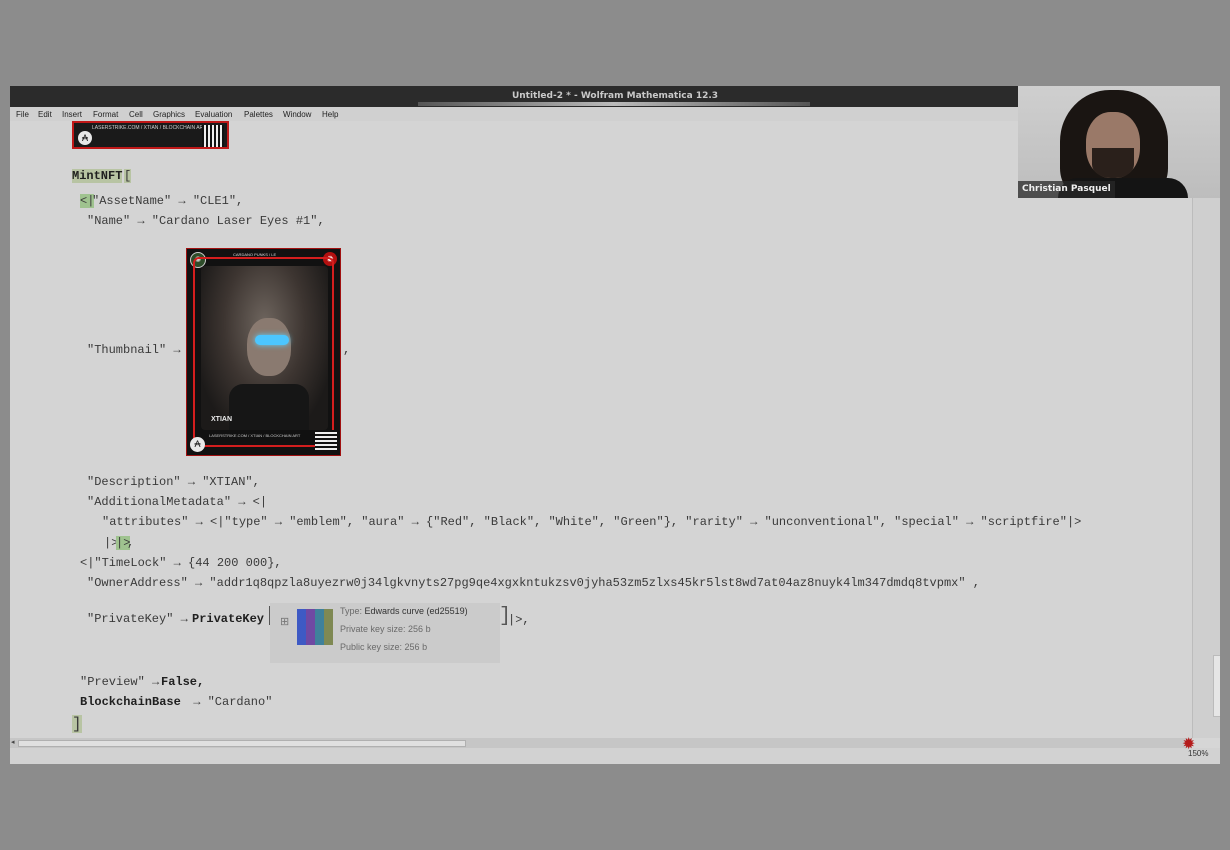  I want to click on asset-name-line: "AssetName" → "CLE1",, so click(167, 201).